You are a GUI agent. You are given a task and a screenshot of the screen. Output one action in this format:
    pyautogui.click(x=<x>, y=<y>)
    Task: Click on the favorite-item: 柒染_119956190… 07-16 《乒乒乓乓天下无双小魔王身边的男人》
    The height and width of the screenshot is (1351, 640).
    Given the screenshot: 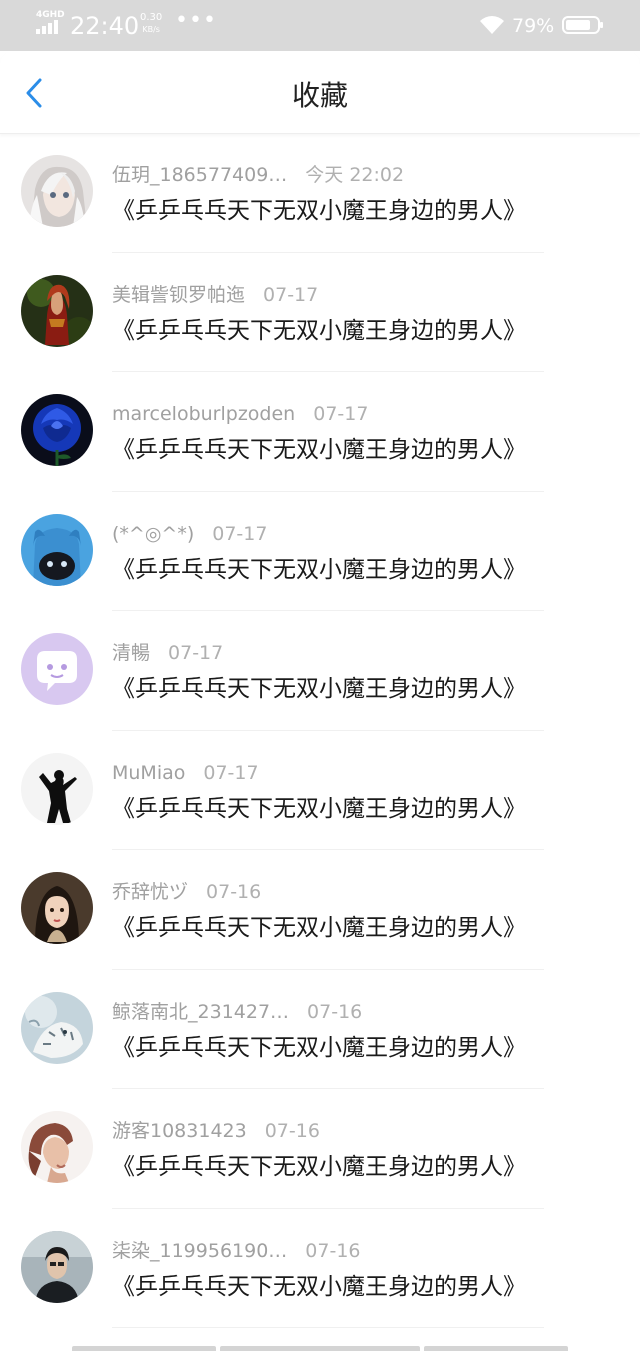 What is the action you would take?
    pyautogui.click(x=320, y=1268)
    